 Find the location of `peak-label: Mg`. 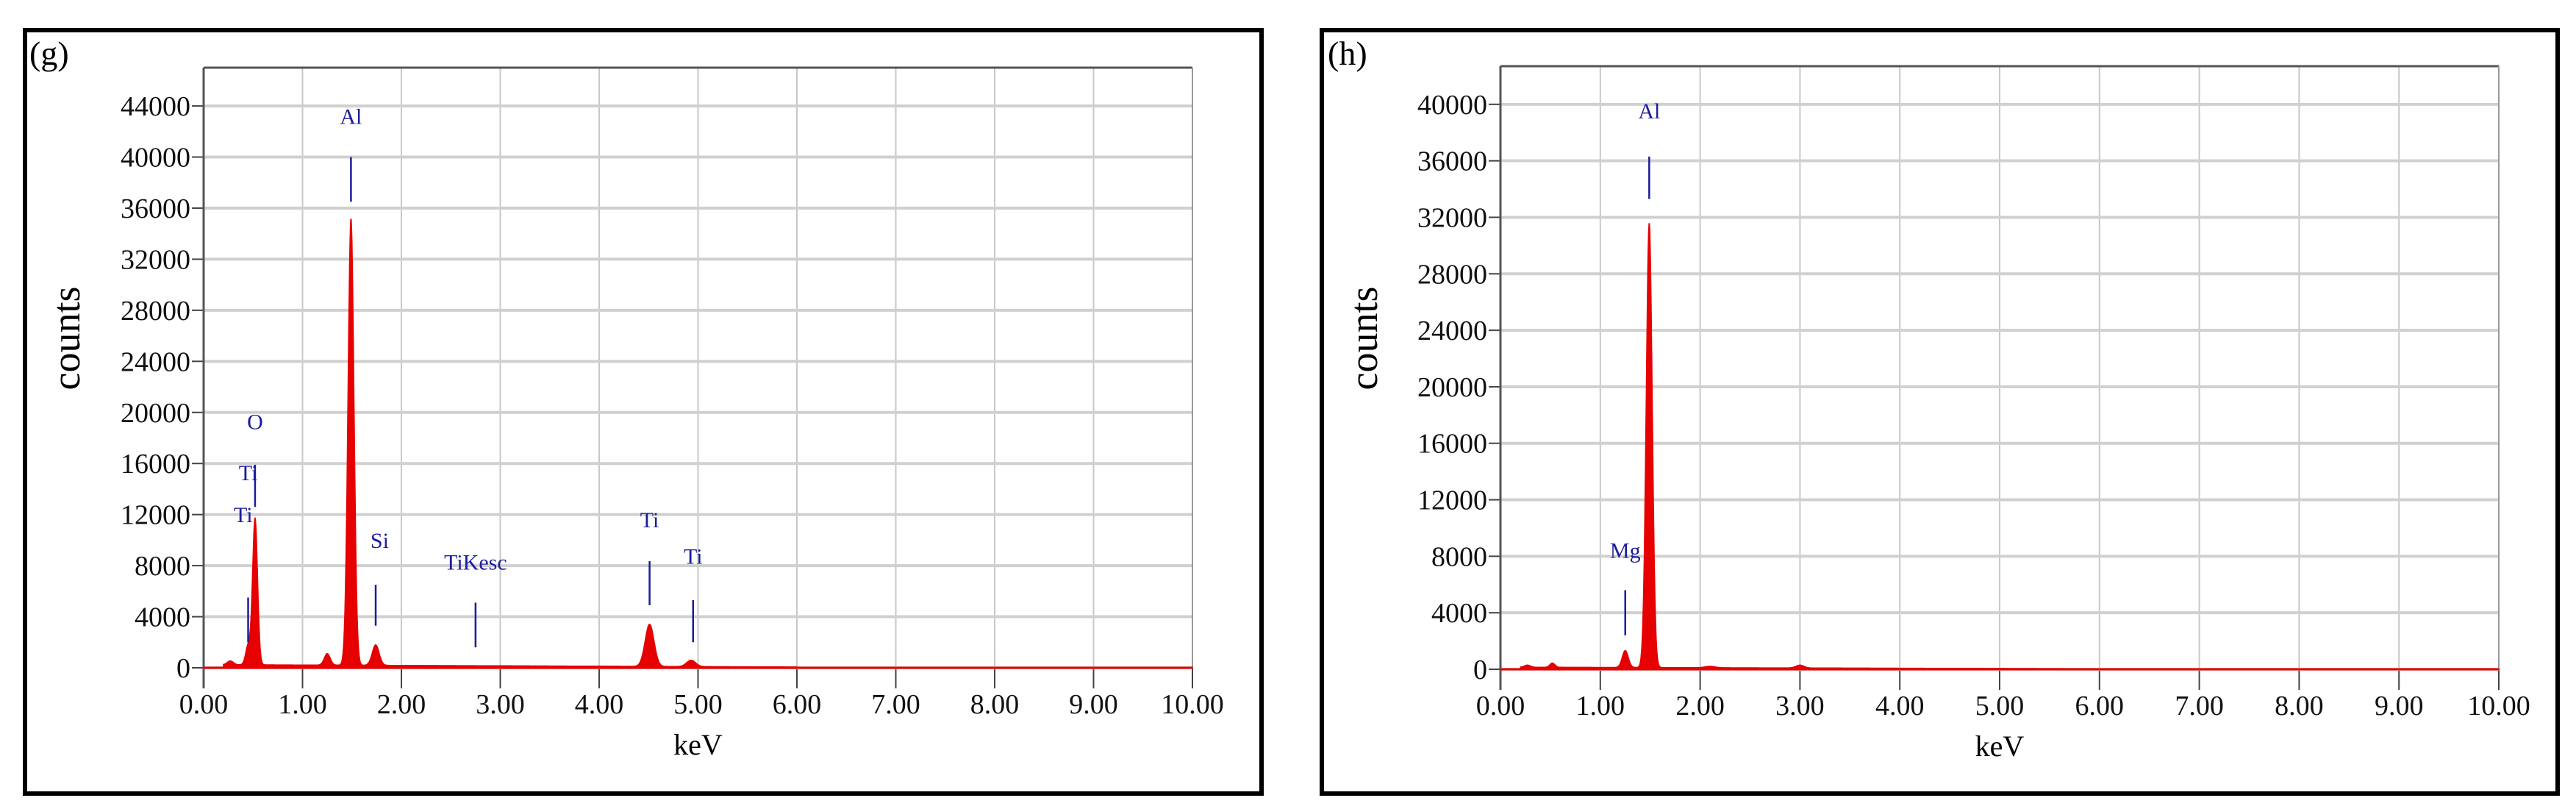

peak-label: Mg is located at coordinates (1626, 550).